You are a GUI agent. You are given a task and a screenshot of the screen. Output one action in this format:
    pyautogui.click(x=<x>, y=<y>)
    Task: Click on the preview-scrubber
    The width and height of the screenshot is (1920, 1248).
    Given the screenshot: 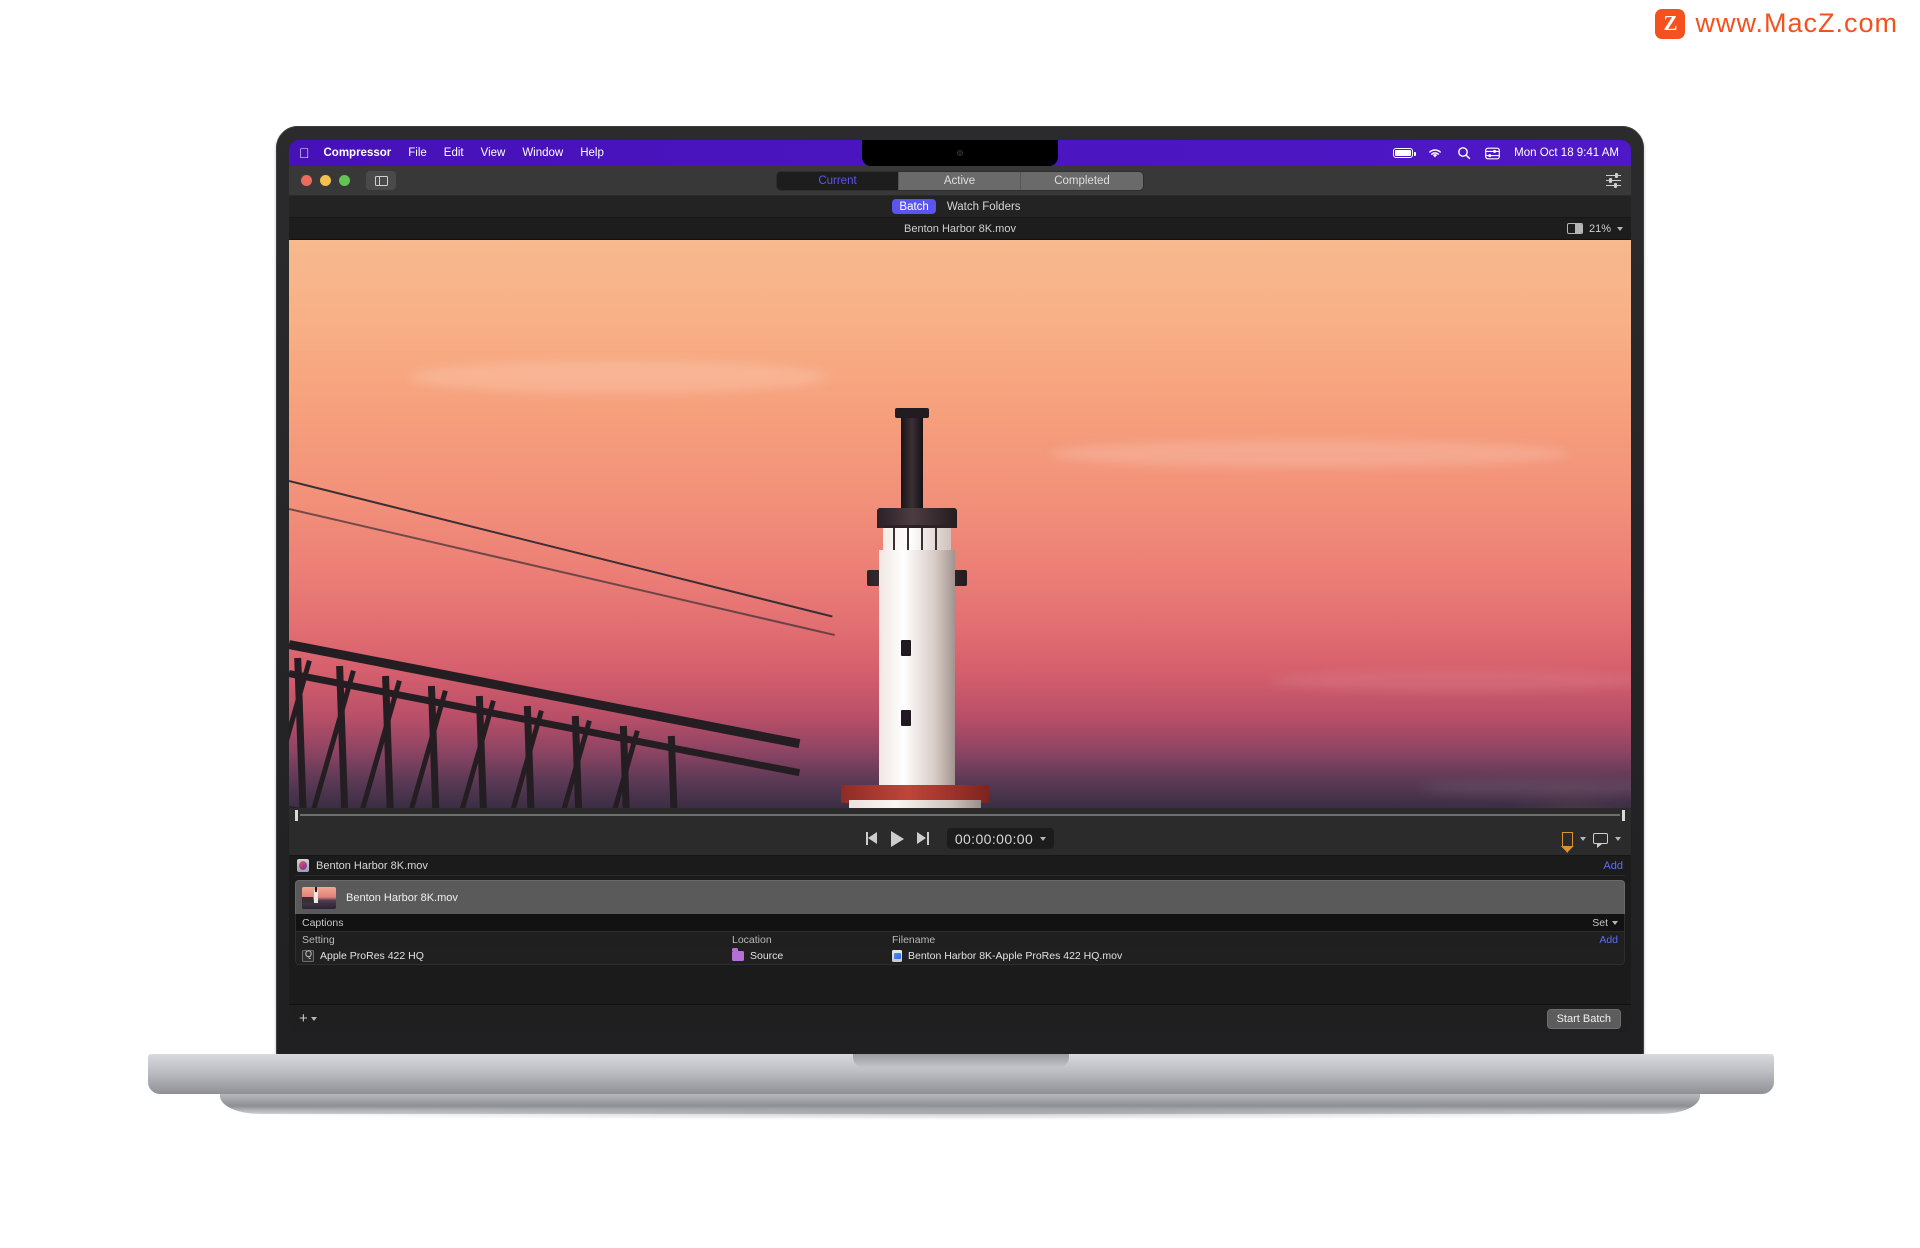 What is the action you would take?
    pyautogui.click(x=960, y=815)
    